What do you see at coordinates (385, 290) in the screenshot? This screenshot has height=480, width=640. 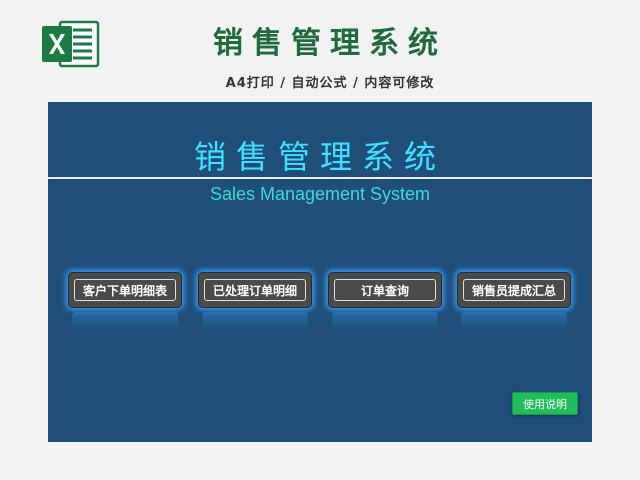 I see `button-label: 订单查询` at bounding box center [385, 290].